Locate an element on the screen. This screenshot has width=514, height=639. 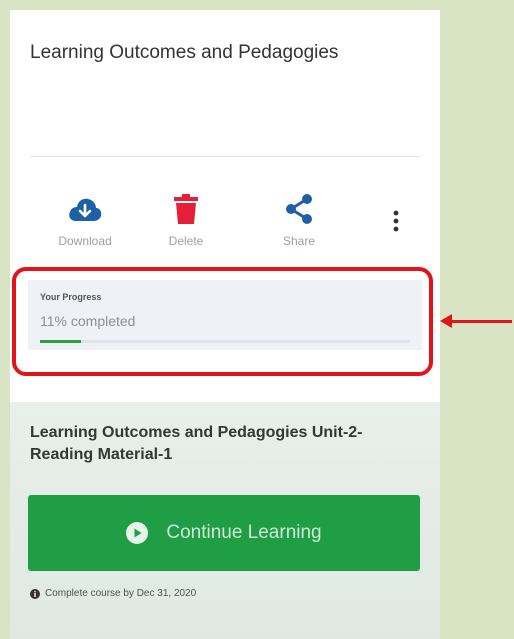
download-label: Download is located at coordinates (85, 241).